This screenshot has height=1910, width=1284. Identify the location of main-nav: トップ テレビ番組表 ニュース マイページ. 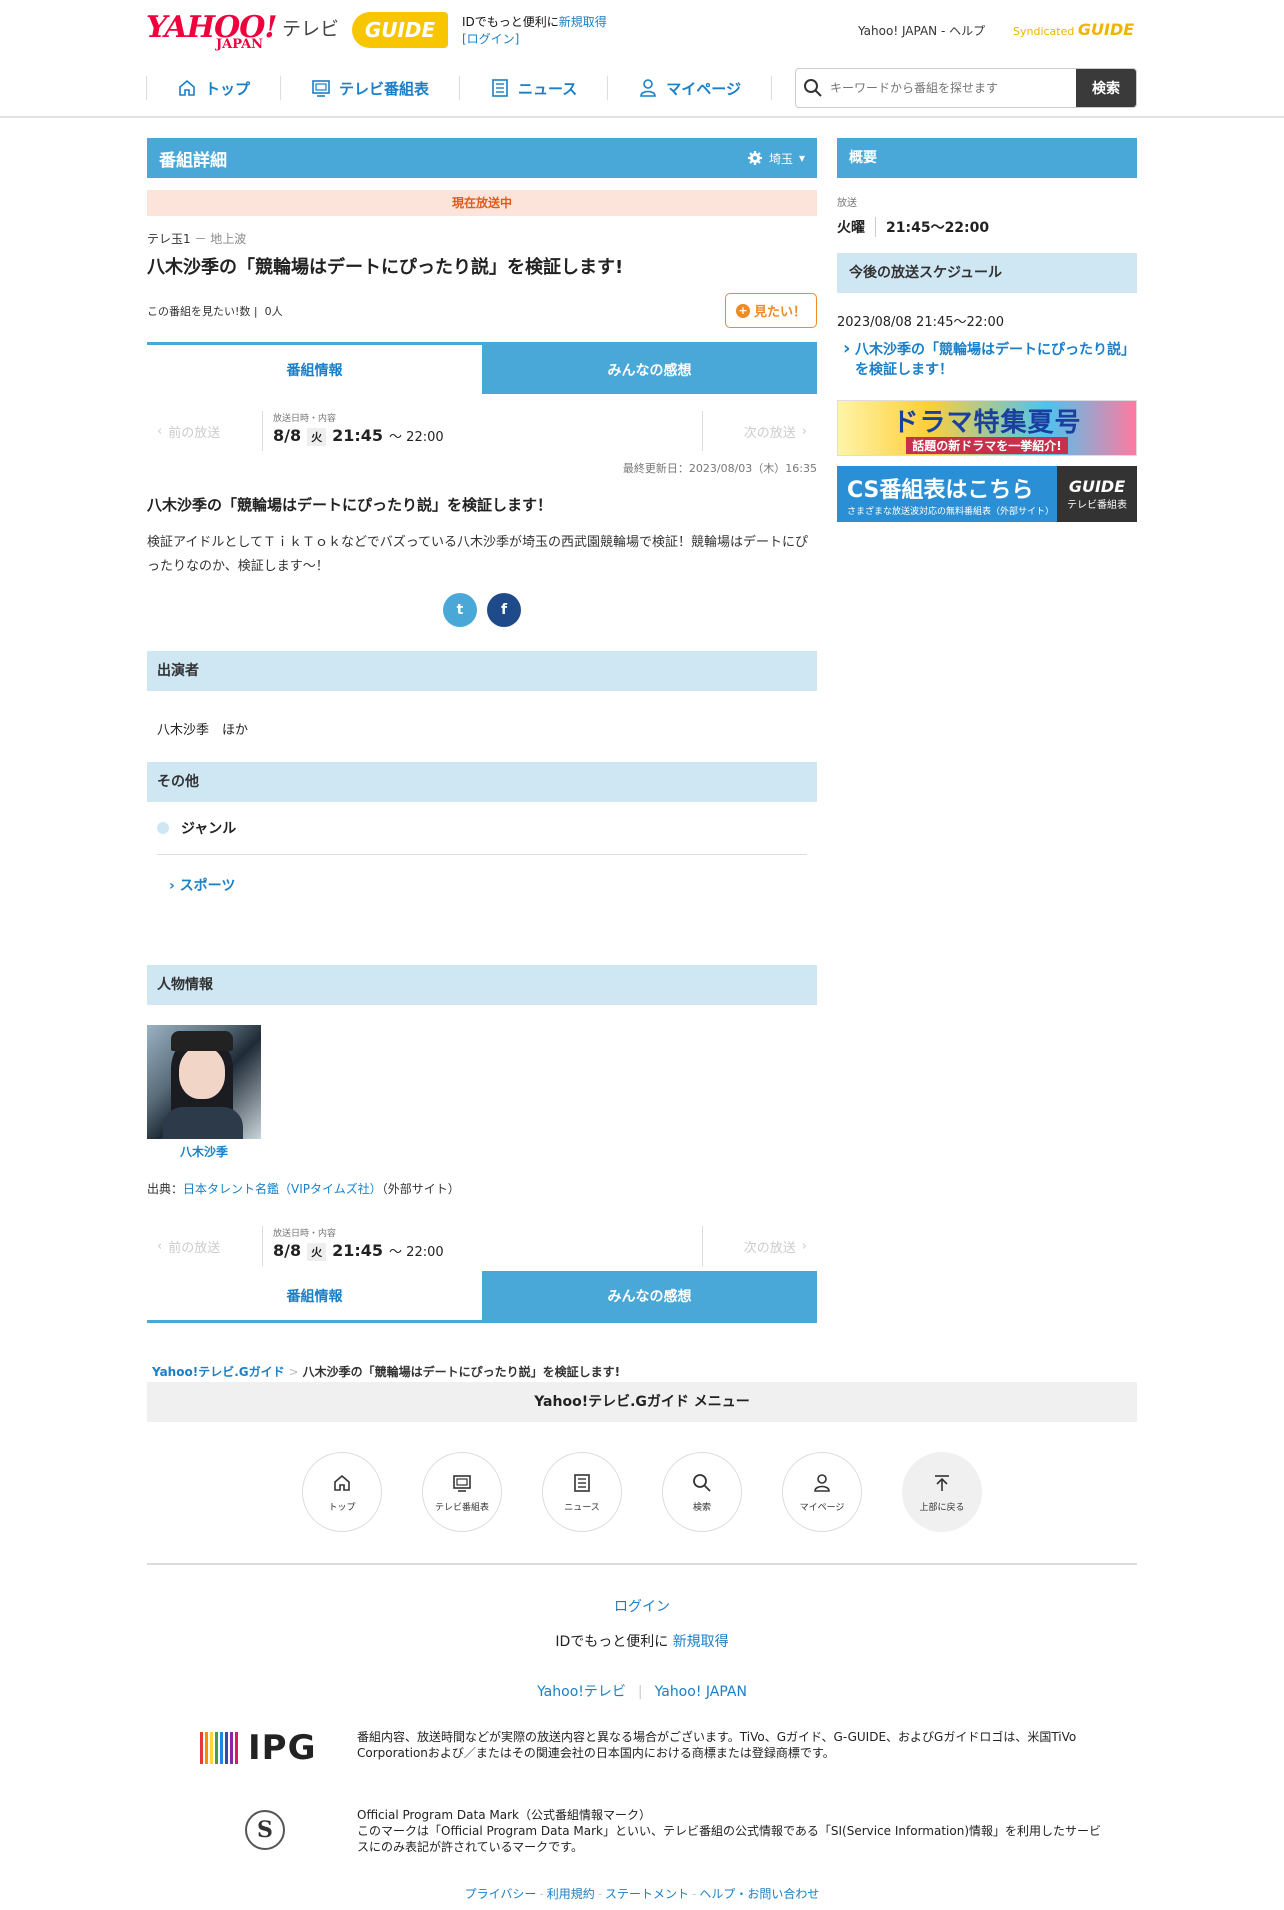
(459, 88).